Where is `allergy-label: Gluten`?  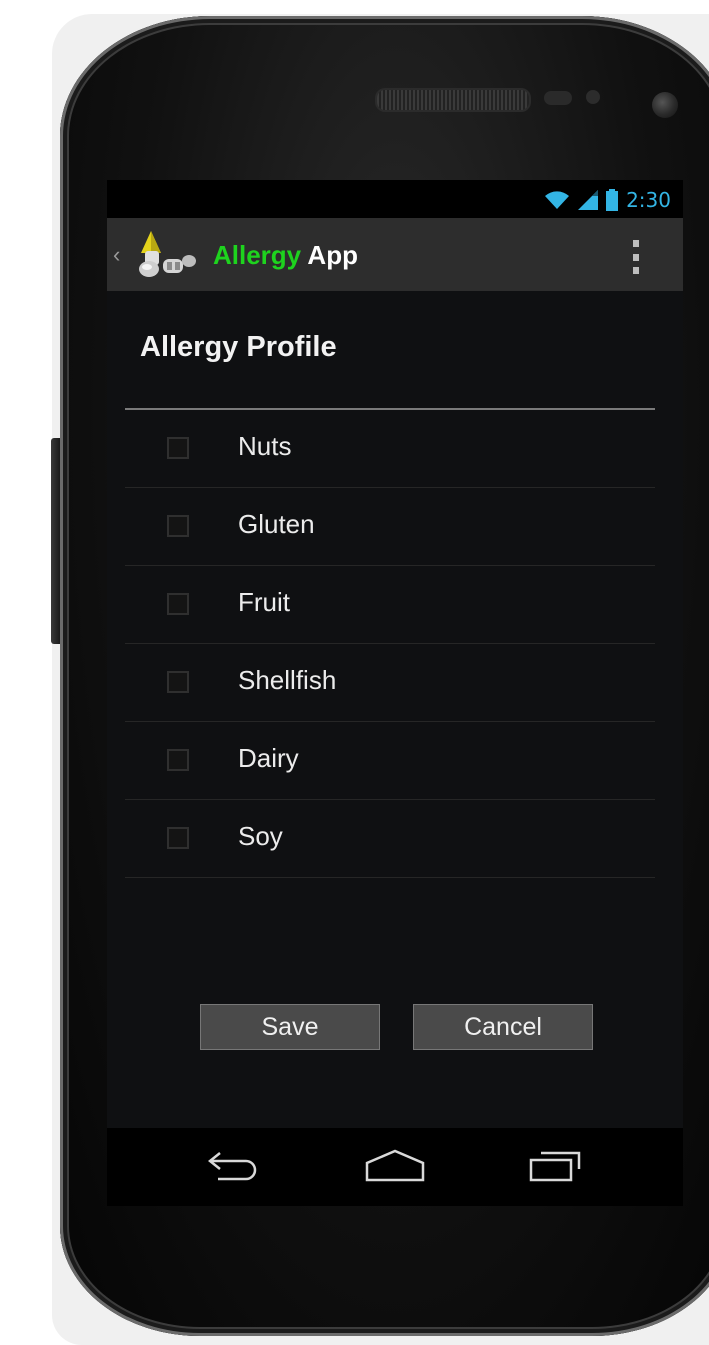
allergy-label: Gluten is located at coordinates (276, 524).